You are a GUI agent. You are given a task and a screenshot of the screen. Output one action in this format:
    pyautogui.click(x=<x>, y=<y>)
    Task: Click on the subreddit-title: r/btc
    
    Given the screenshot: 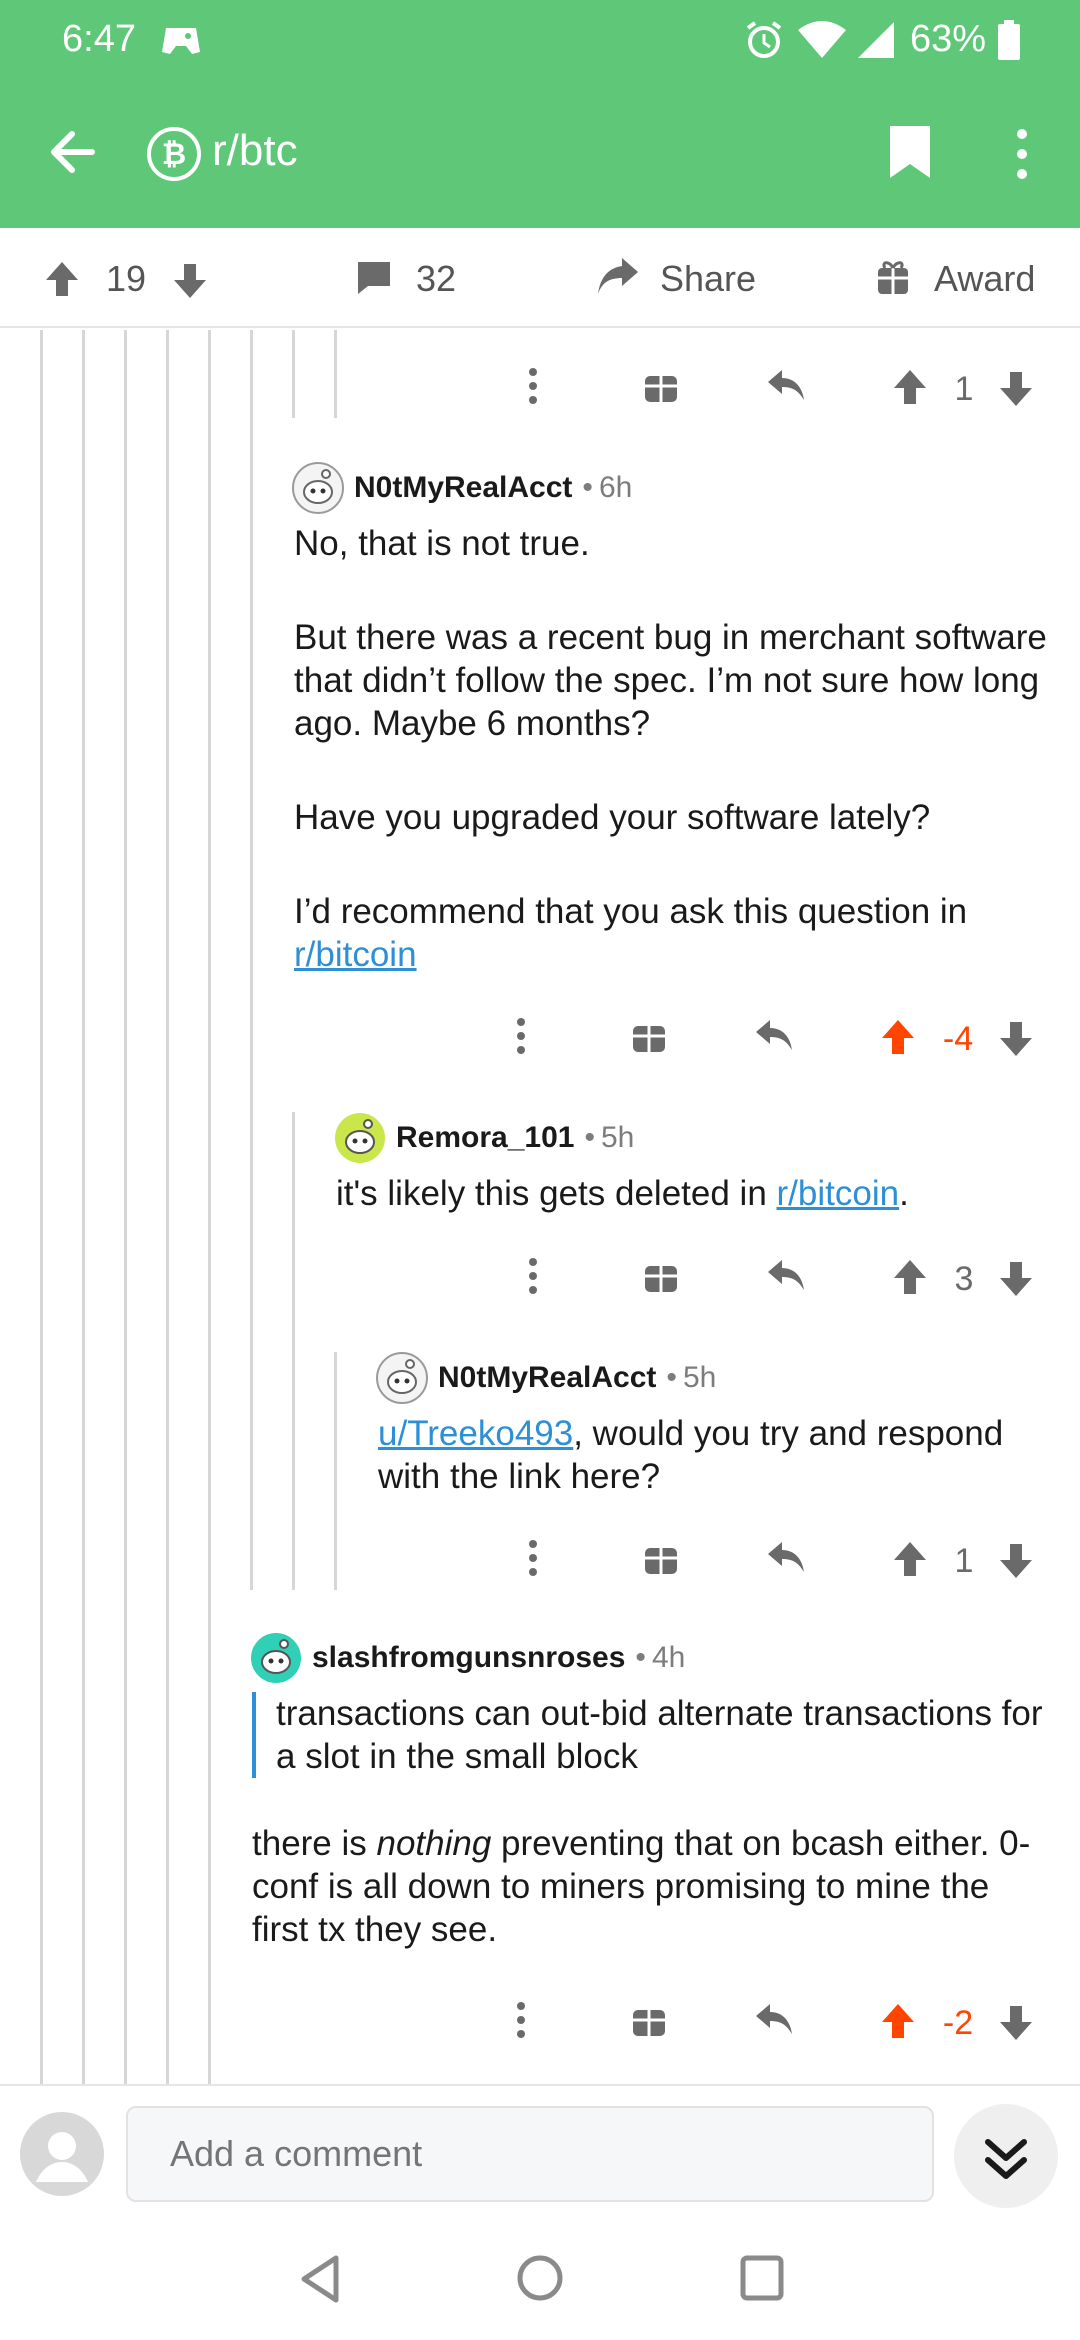 What is the action you would take?
    pyautogui.click(x=255, y=151)
    